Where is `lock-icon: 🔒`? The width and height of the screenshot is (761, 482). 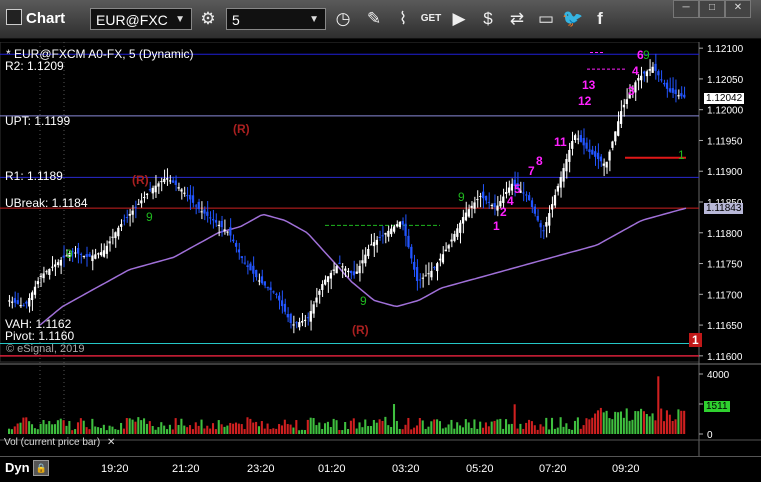 lock-icon: 🔒 is located at coordinates (41, 468).